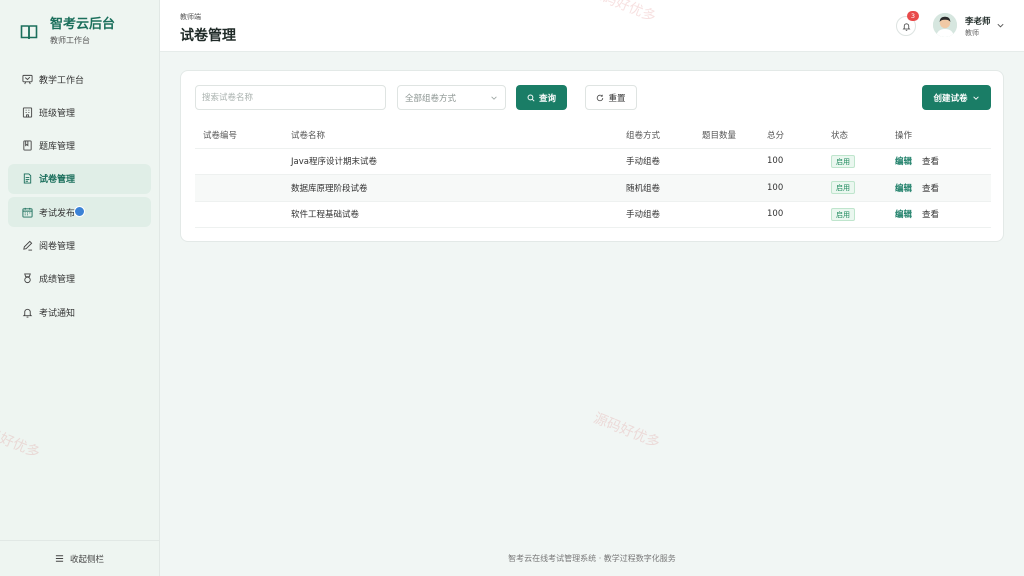  I want to click on table-row: Java程序设计期末试卷 手动组卷 100 启用 编辑 查看, so click(593, 161).